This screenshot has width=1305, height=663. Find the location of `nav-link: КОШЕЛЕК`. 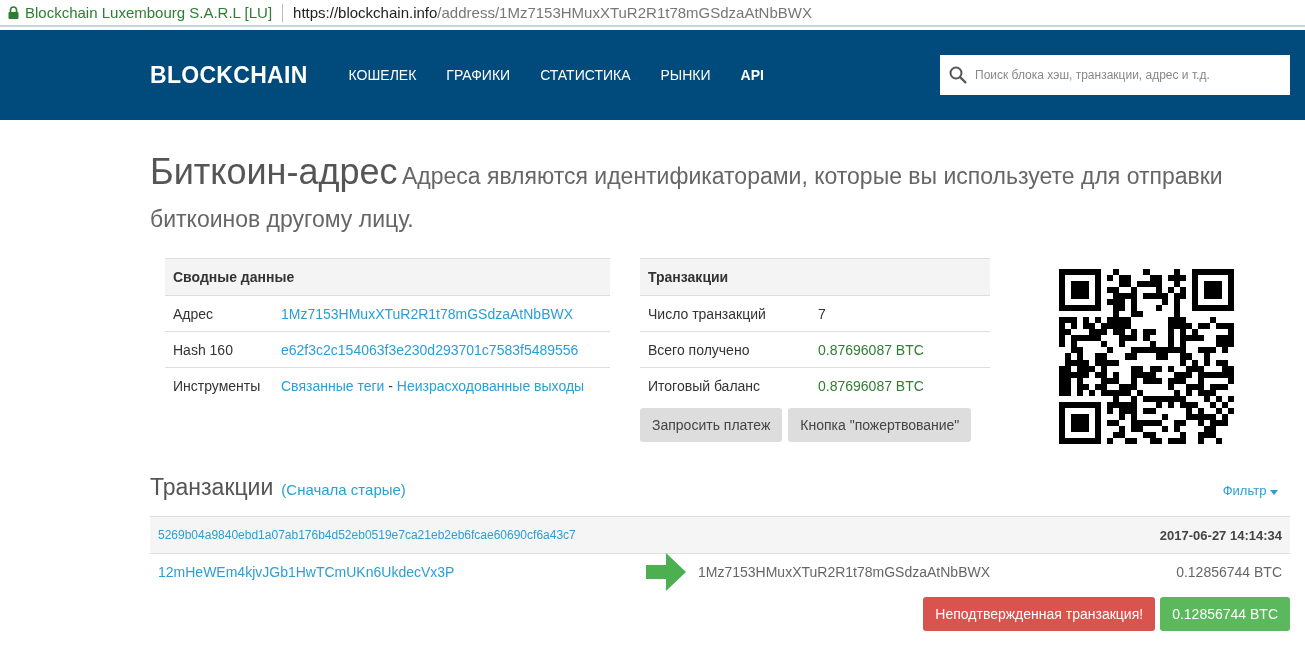

nav-link: КОШЕЛЕК is located at coordinates (382, 75).